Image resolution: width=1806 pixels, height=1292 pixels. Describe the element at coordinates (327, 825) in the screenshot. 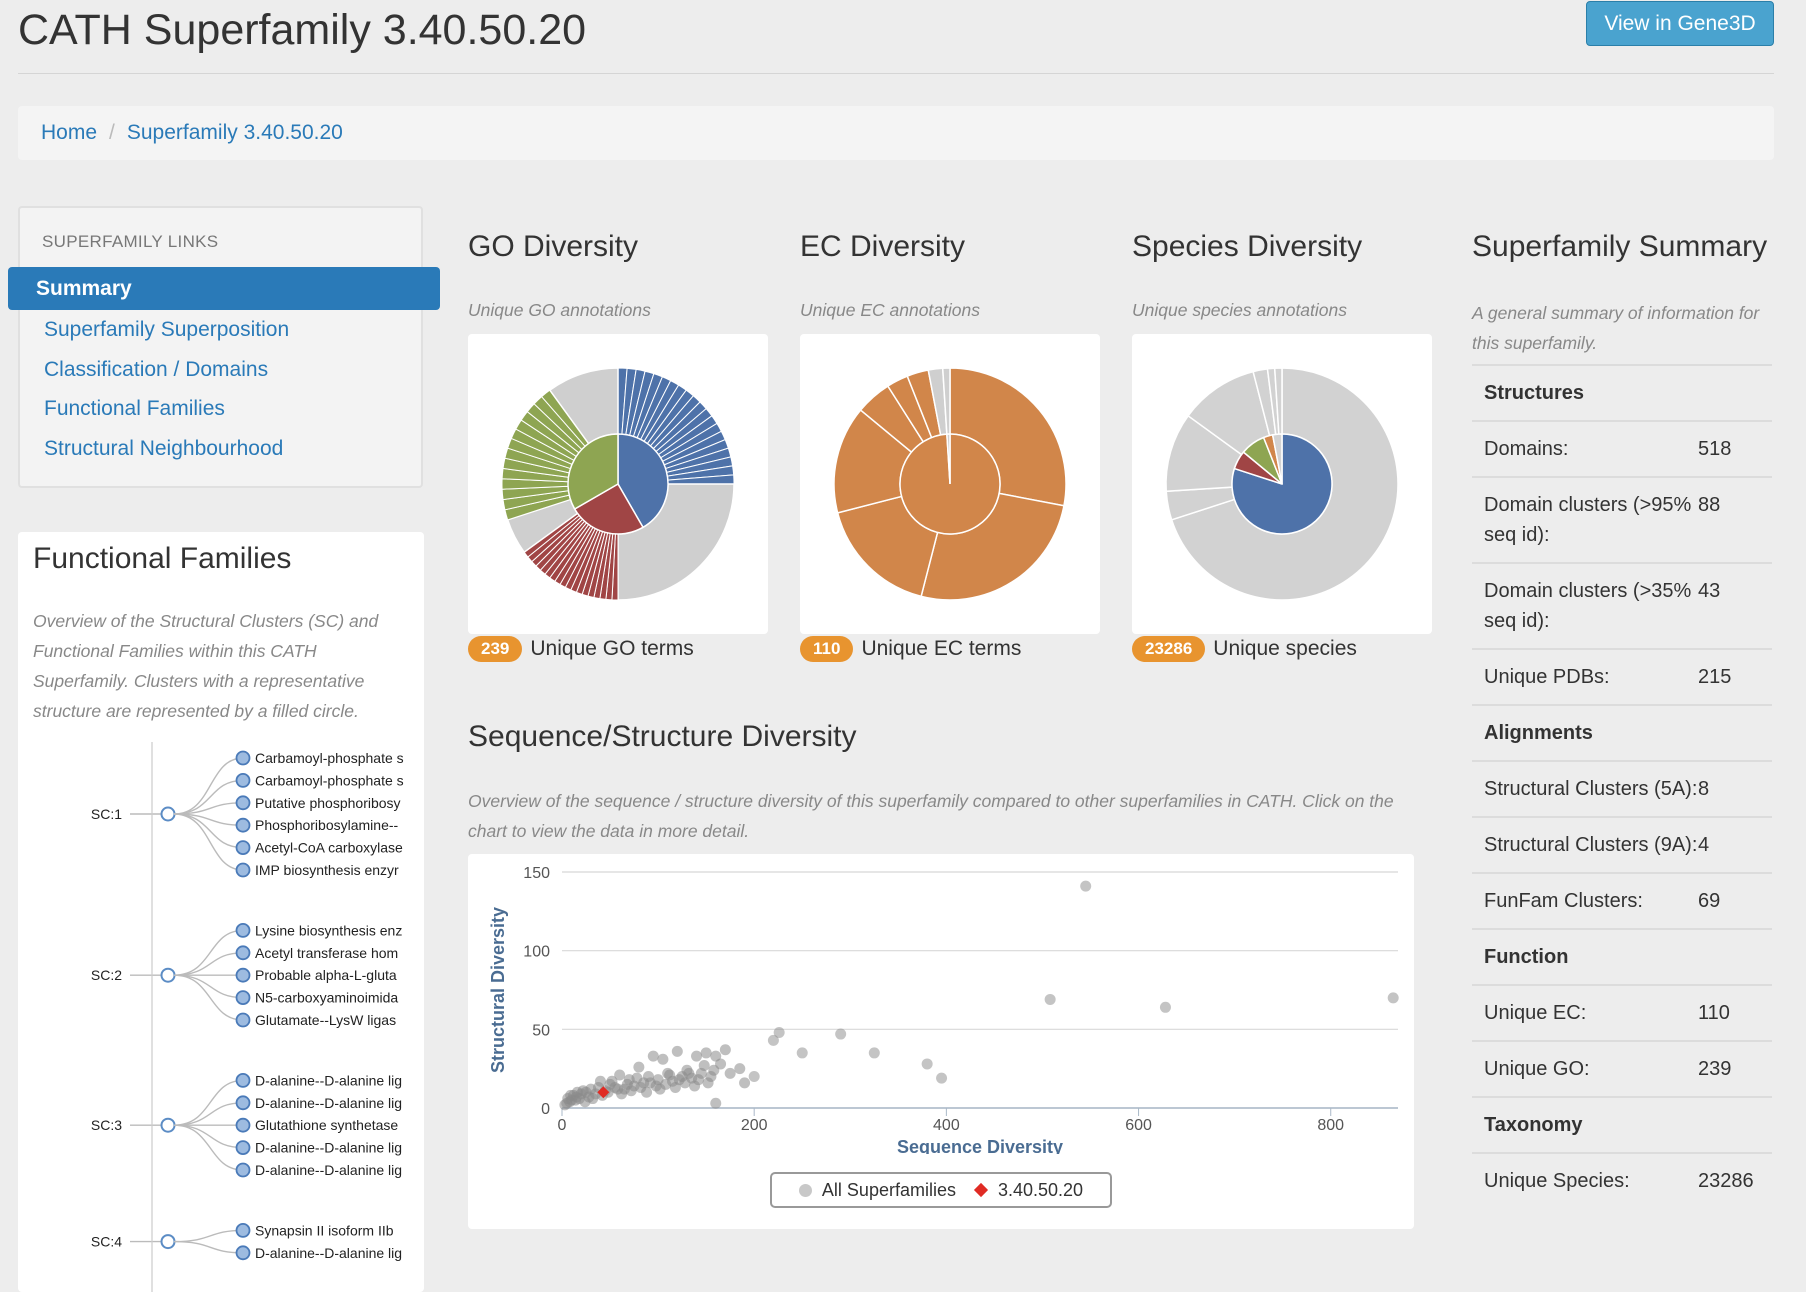

I see `family-label: Phosphoribosylamine--` at that location.